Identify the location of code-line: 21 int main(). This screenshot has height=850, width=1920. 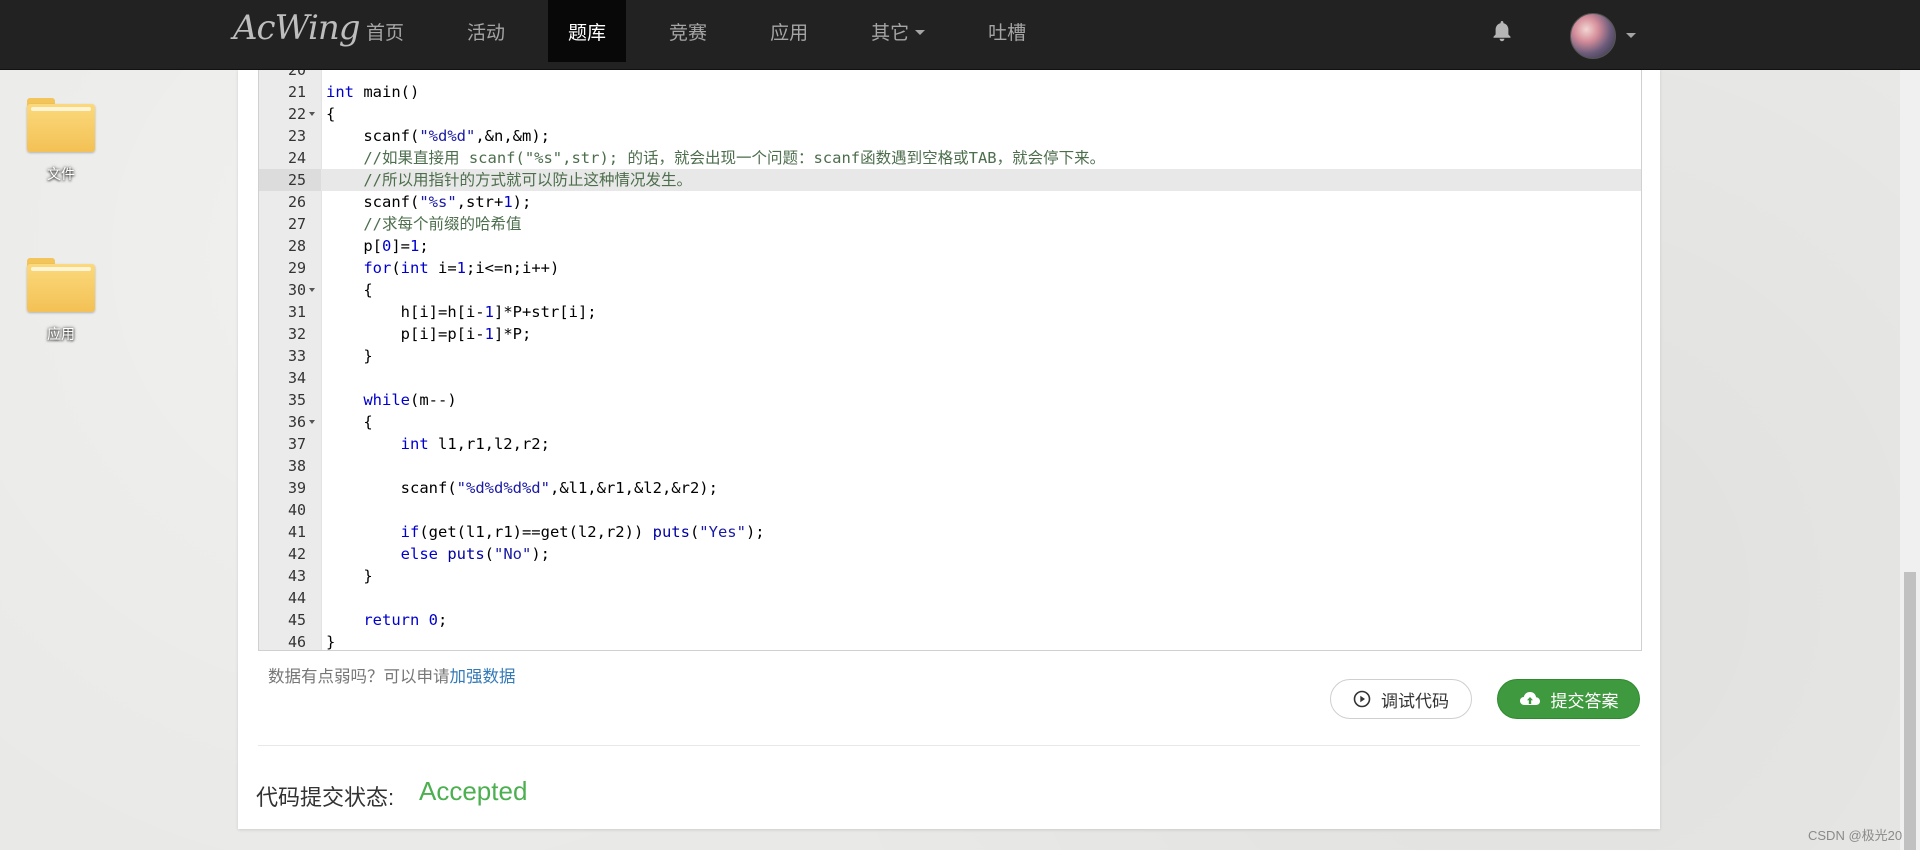
(950, 92).